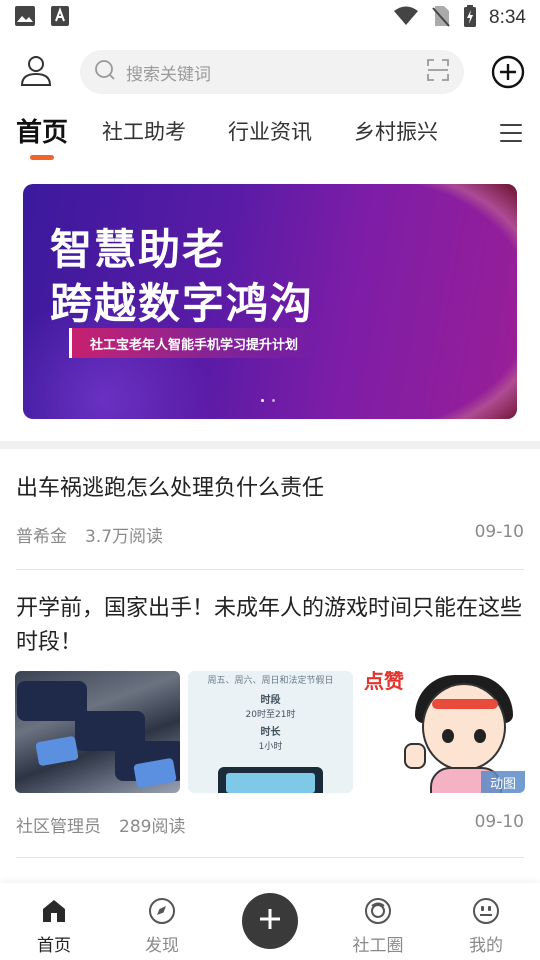 The image size is (540, 960). What do you see at coordinates (138, 249) in the screenshot?
I see `banner-headline-1: 智慧助老` at bounding box center [138, 249].